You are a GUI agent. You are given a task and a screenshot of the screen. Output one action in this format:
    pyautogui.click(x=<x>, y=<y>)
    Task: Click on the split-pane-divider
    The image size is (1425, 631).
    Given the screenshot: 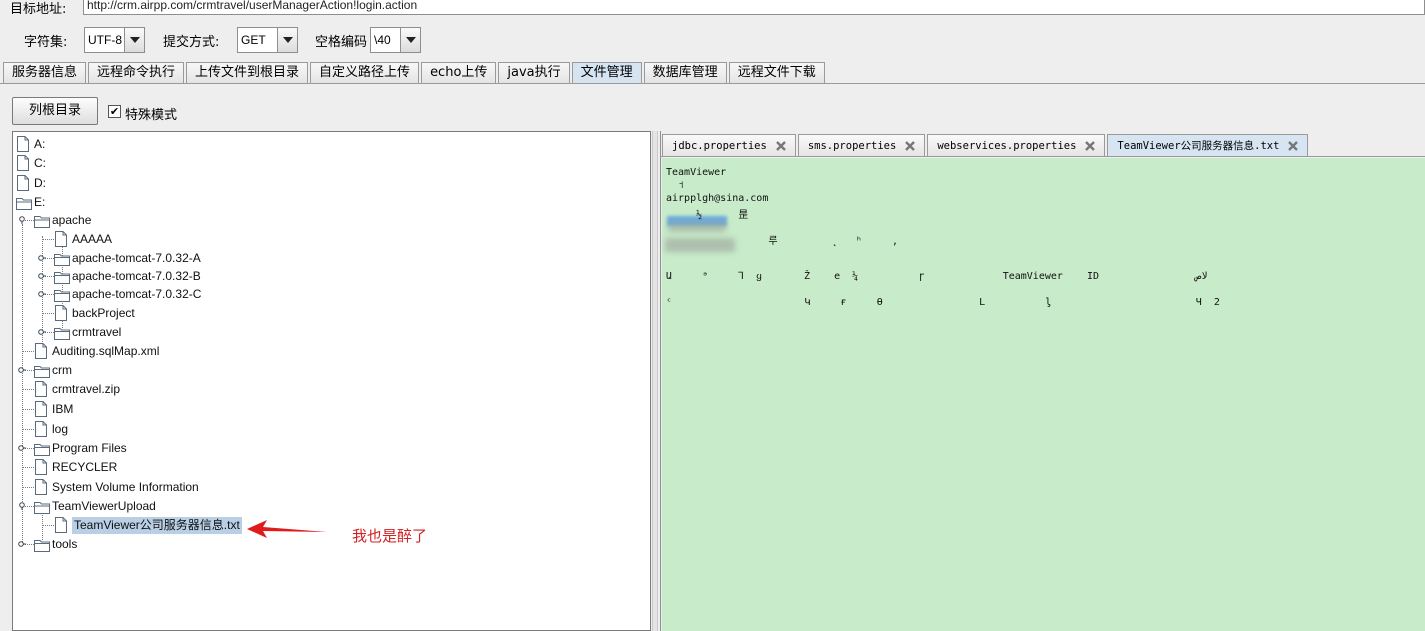 What is the action you would take?
    pyautogui.click(x=655, y=381)
    